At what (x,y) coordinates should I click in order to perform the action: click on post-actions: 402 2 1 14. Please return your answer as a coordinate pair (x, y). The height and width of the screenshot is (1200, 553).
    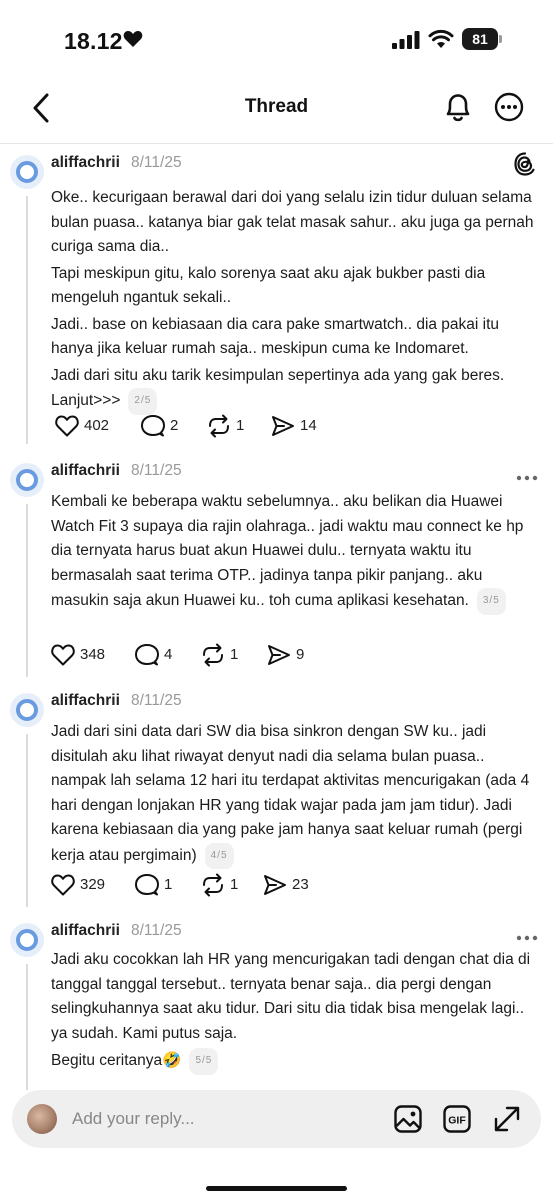
    Looking at the image, I should click on (199, 426).